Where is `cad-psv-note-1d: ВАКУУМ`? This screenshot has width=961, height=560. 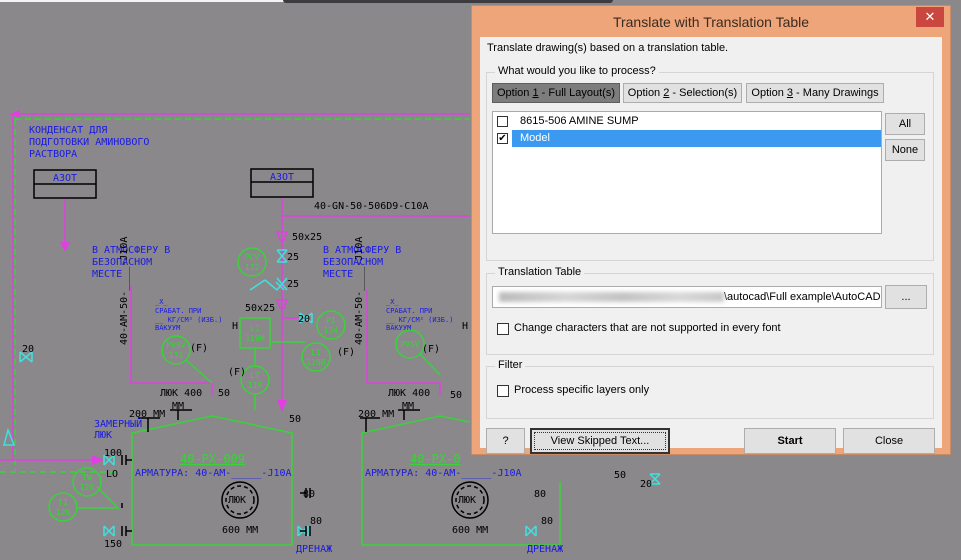
cad-psv-note-1d: ВАКУУМ is located at coordinates (167, 328).